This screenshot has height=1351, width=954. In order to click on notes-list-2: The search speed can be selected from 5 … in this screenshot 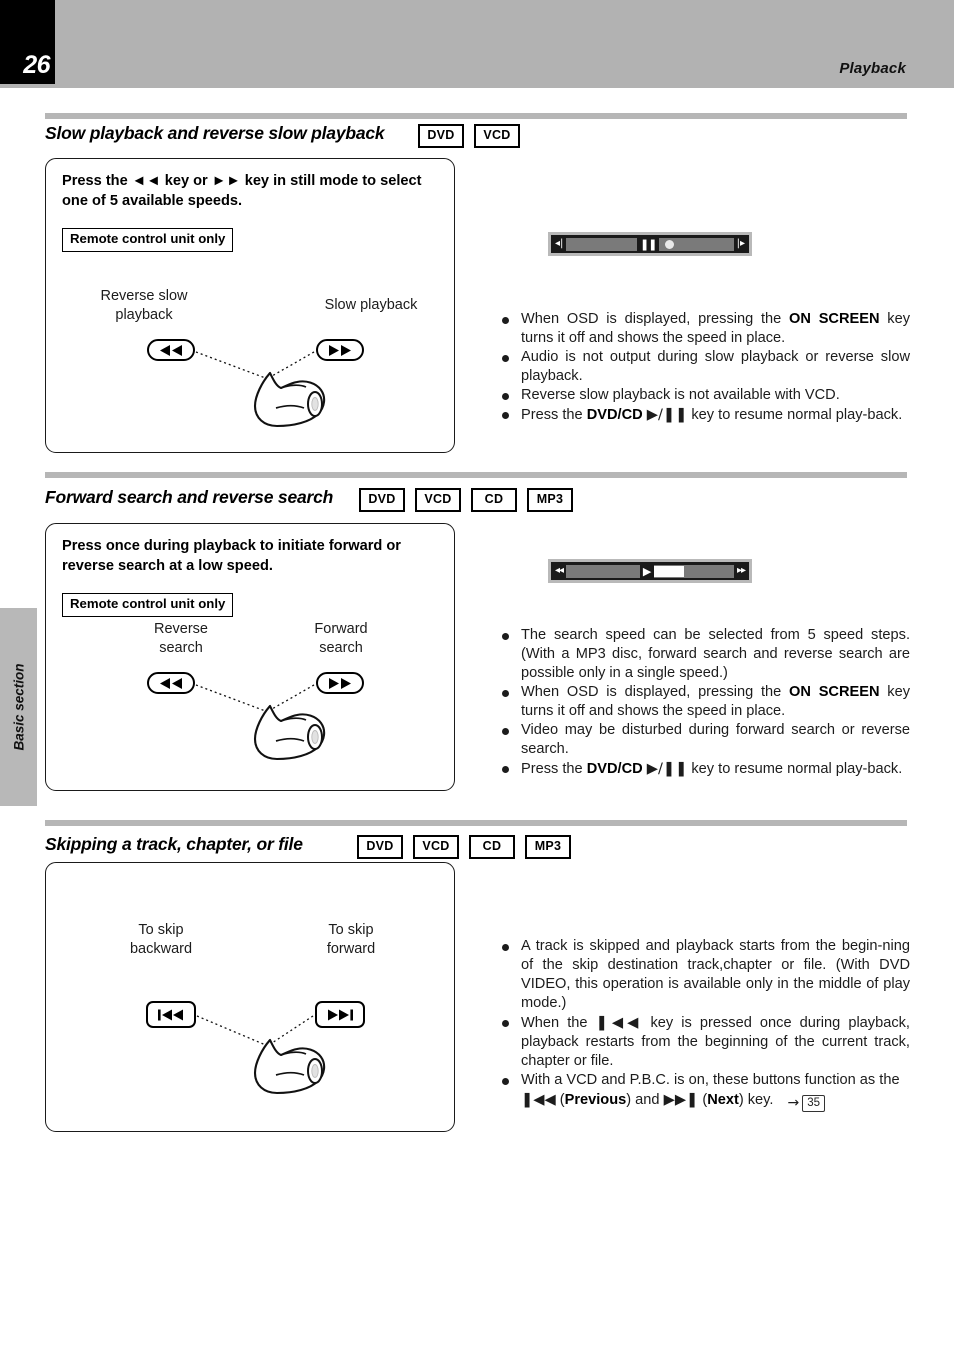, I will do `click(705, 702)`.